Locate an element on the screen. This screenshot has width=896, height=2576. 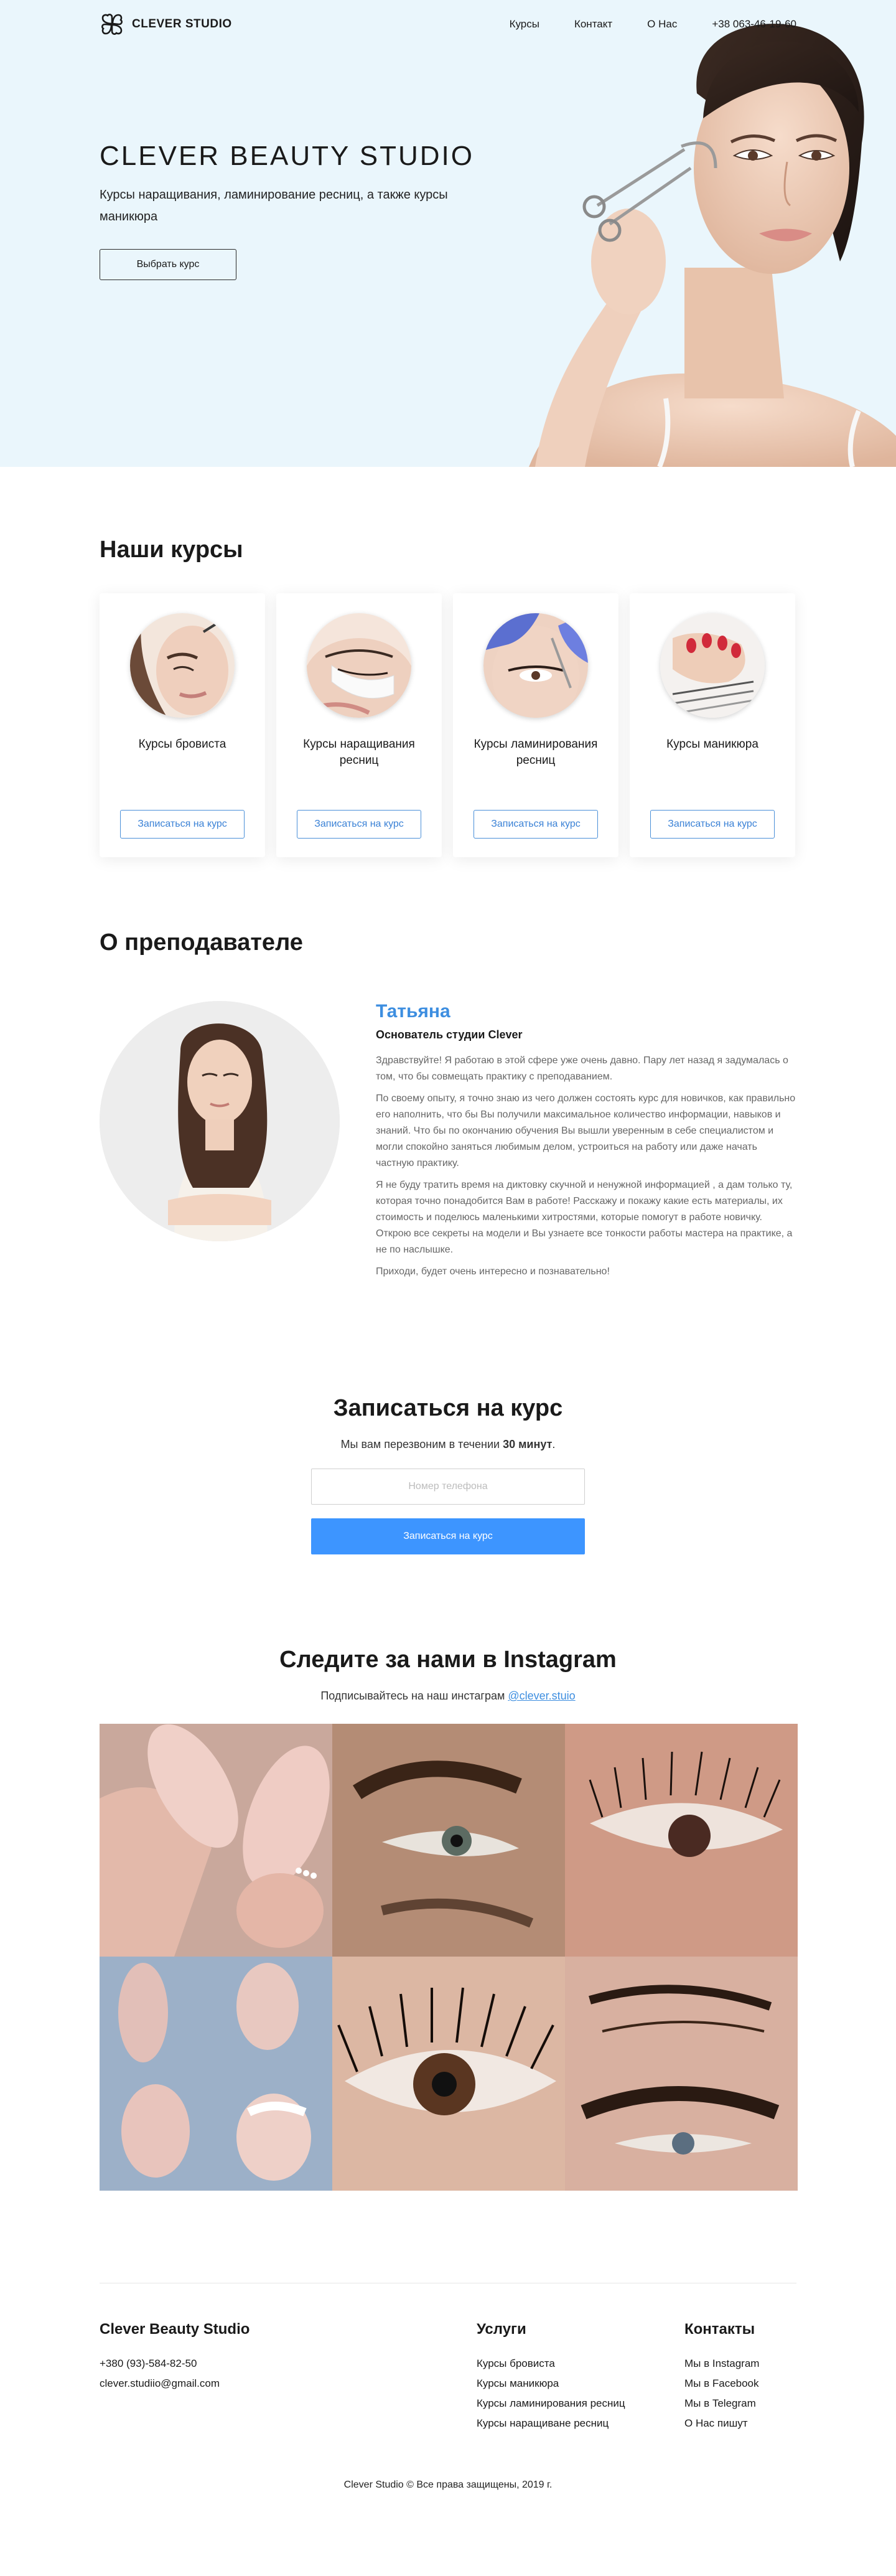
enroll-manicure-button: Записаться на курс is located at coordinates (712, 824).